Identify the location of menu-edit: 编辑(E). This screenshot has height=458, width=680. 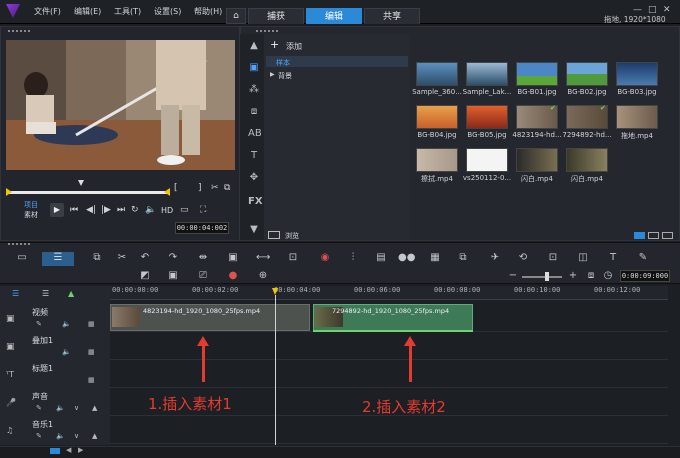
(87, 11).